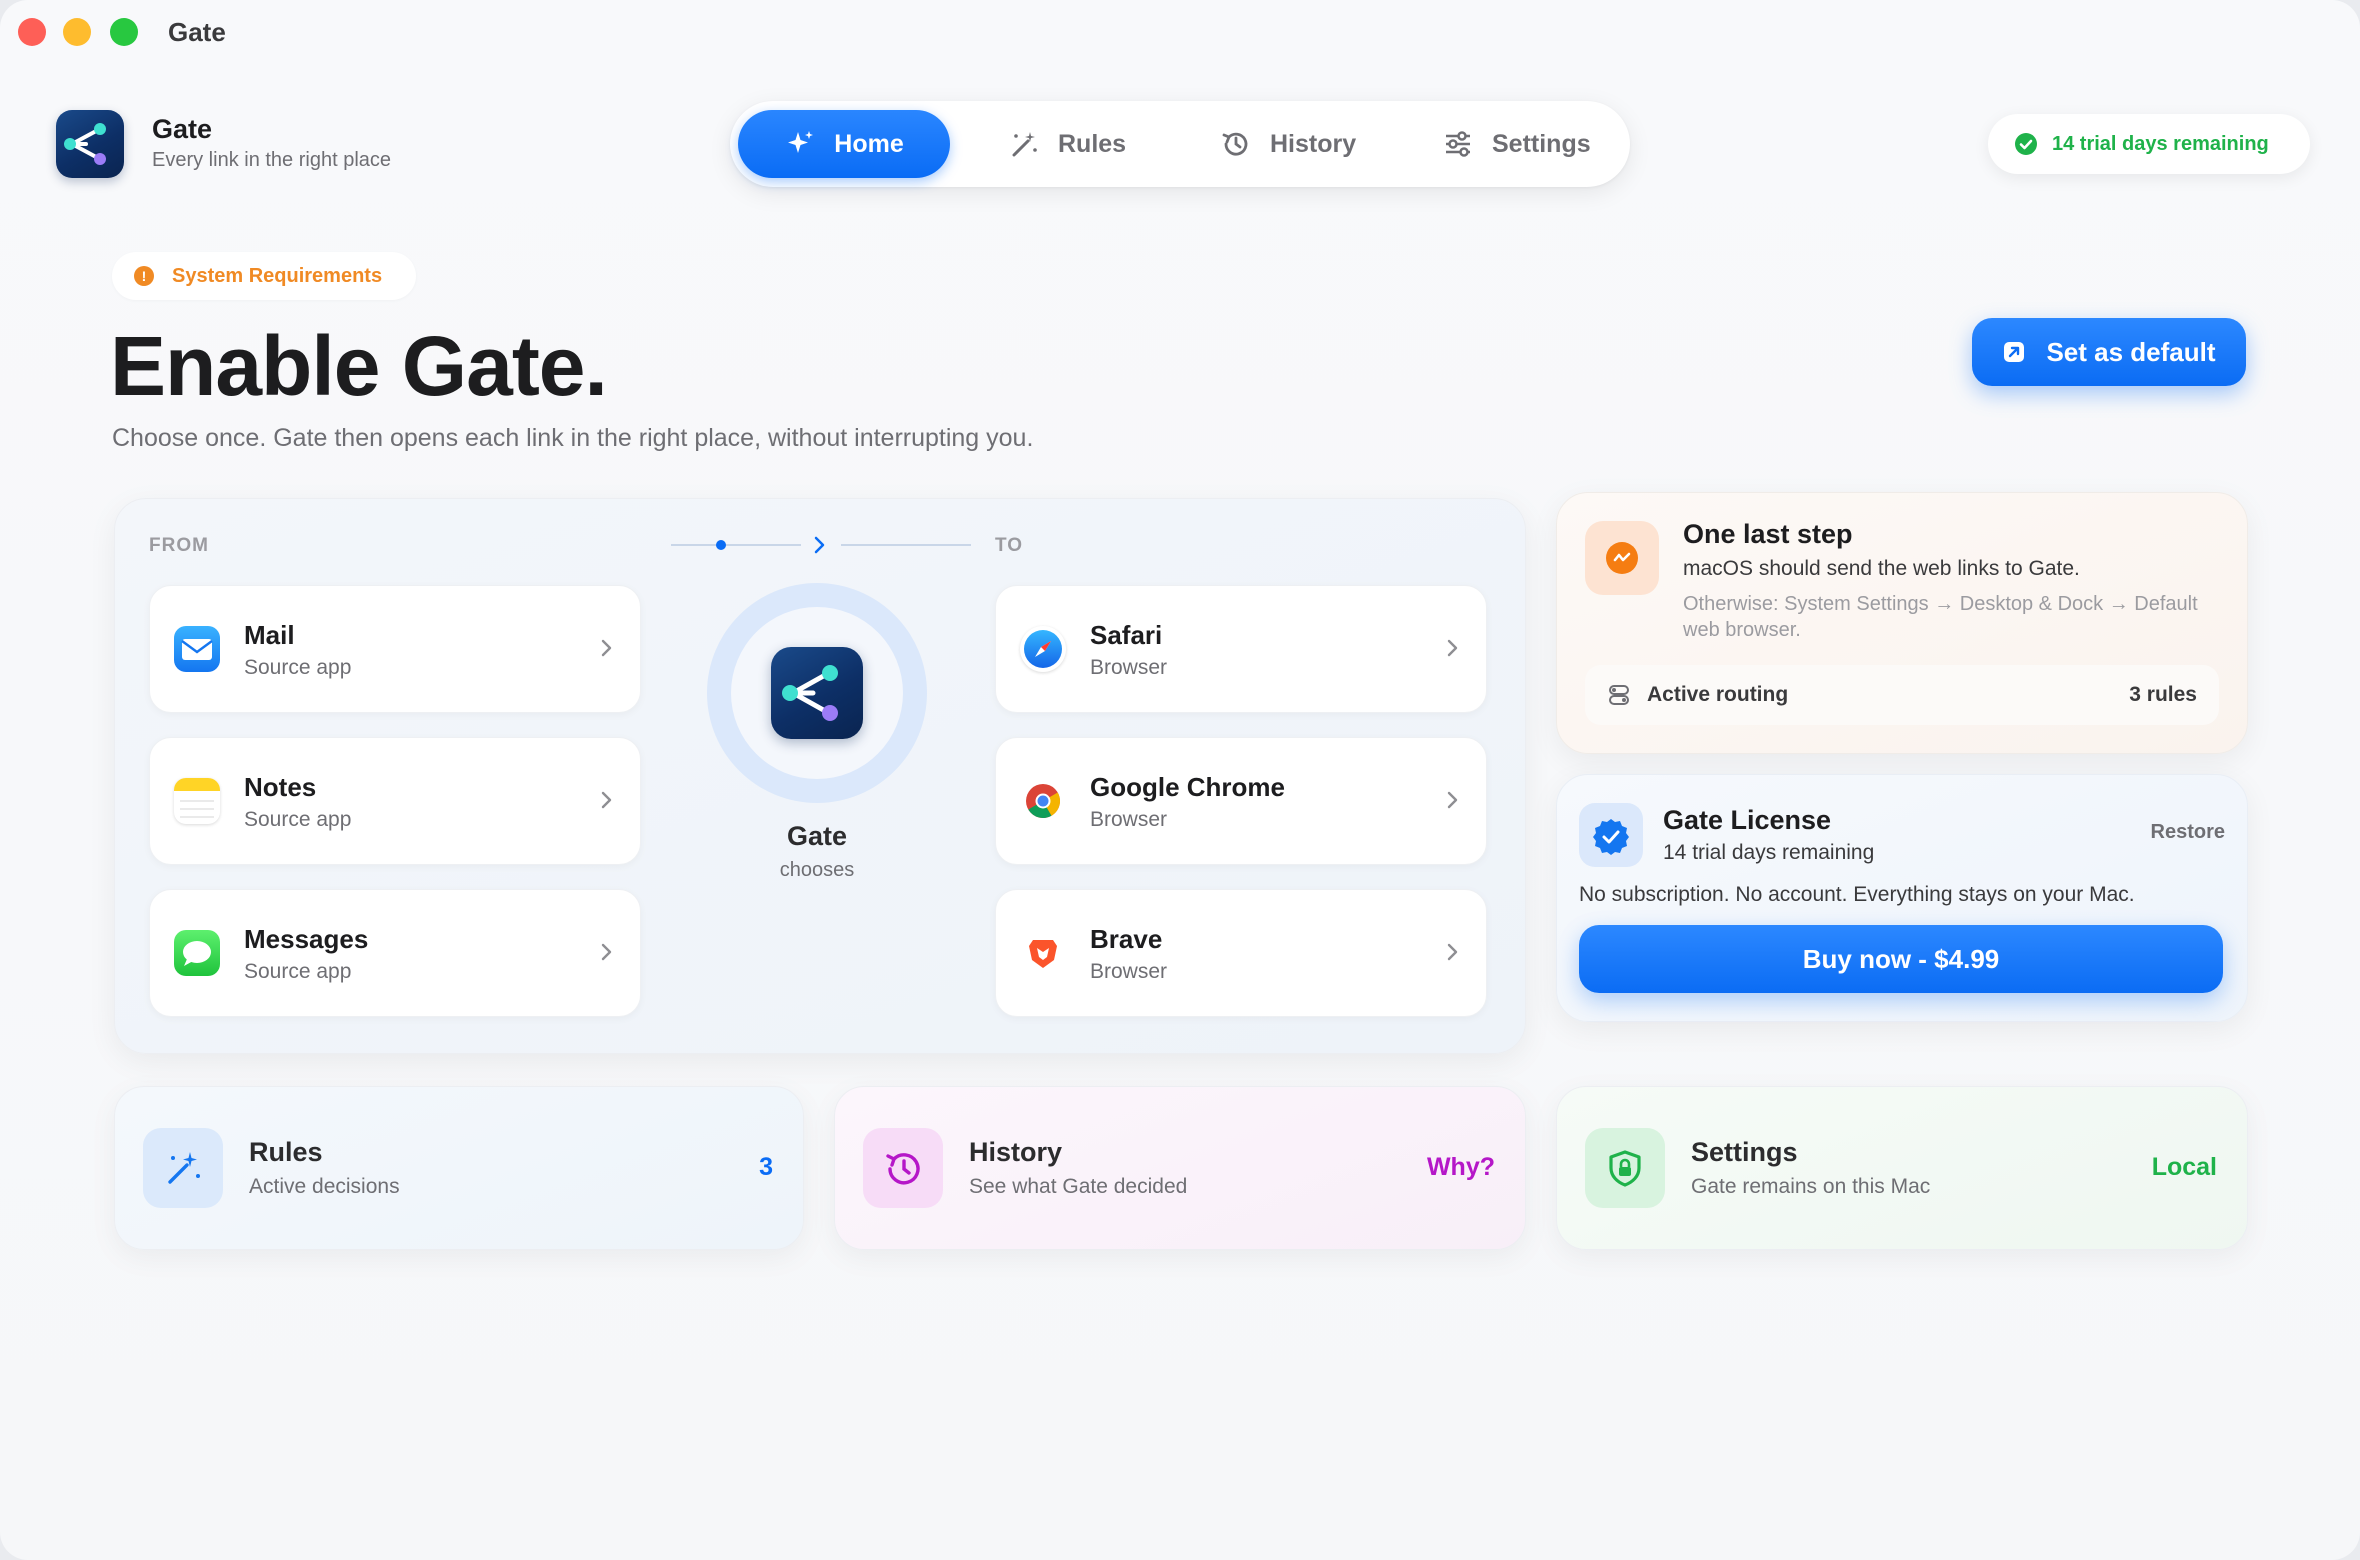 Image resolution: width=2360 pixels, height=1560 pixels. I want to click on target-browser-chrome: Google Chrome Browser, so click(1241, 801).